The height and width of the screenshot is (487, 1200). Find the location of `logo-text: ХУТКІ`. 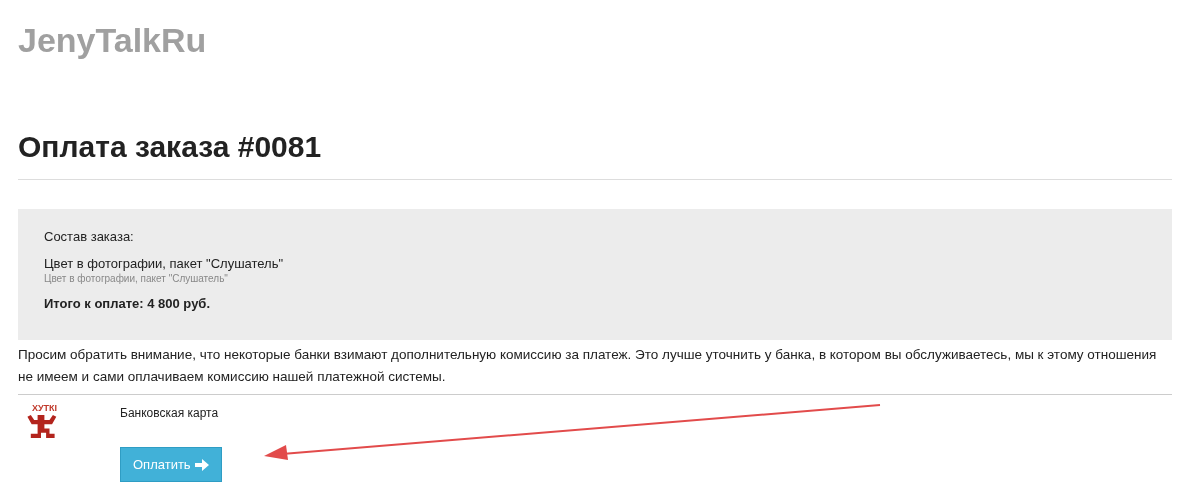

logo-text: ХУТКІ is located at coordinates (45, 408).